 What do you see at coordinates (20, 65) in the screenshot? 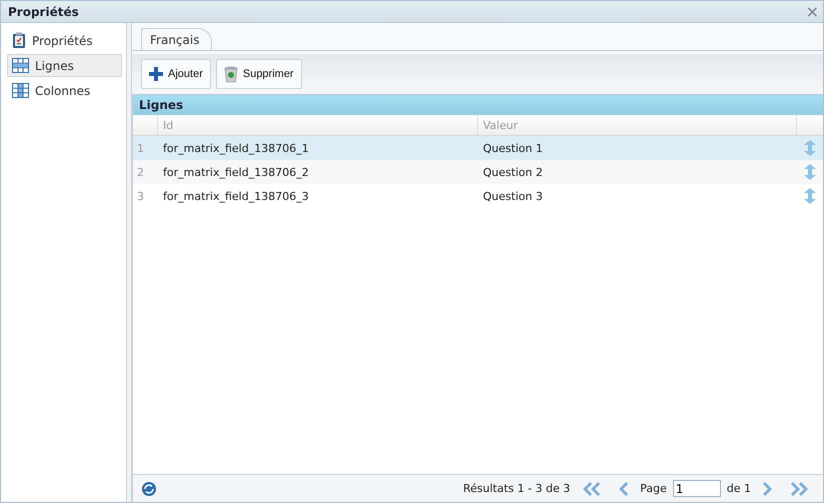
I see `table-rows-icon` at bounding box center [20, 65].